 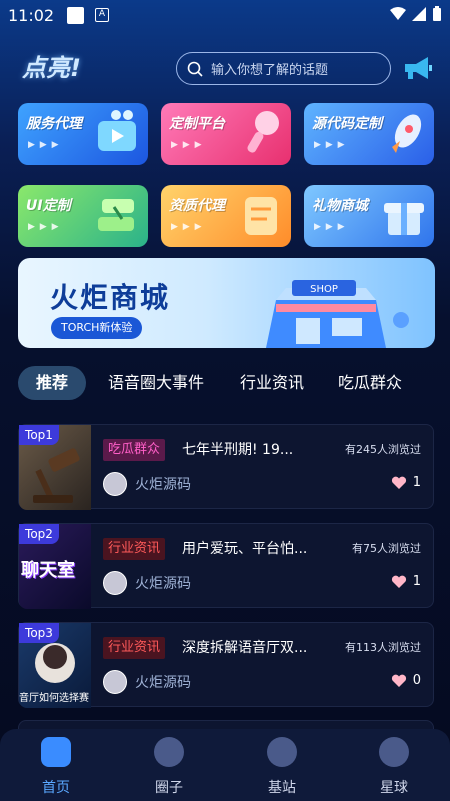 I want to click on search-input: 输入你想了解的话题, so click(x=283, y=68).